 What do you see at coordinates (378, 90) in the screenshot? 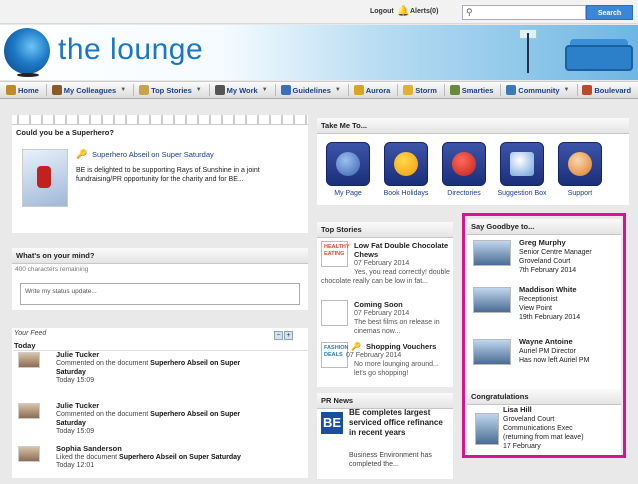
I see `nav-label: Aurora` at bounding box center [378, 90].